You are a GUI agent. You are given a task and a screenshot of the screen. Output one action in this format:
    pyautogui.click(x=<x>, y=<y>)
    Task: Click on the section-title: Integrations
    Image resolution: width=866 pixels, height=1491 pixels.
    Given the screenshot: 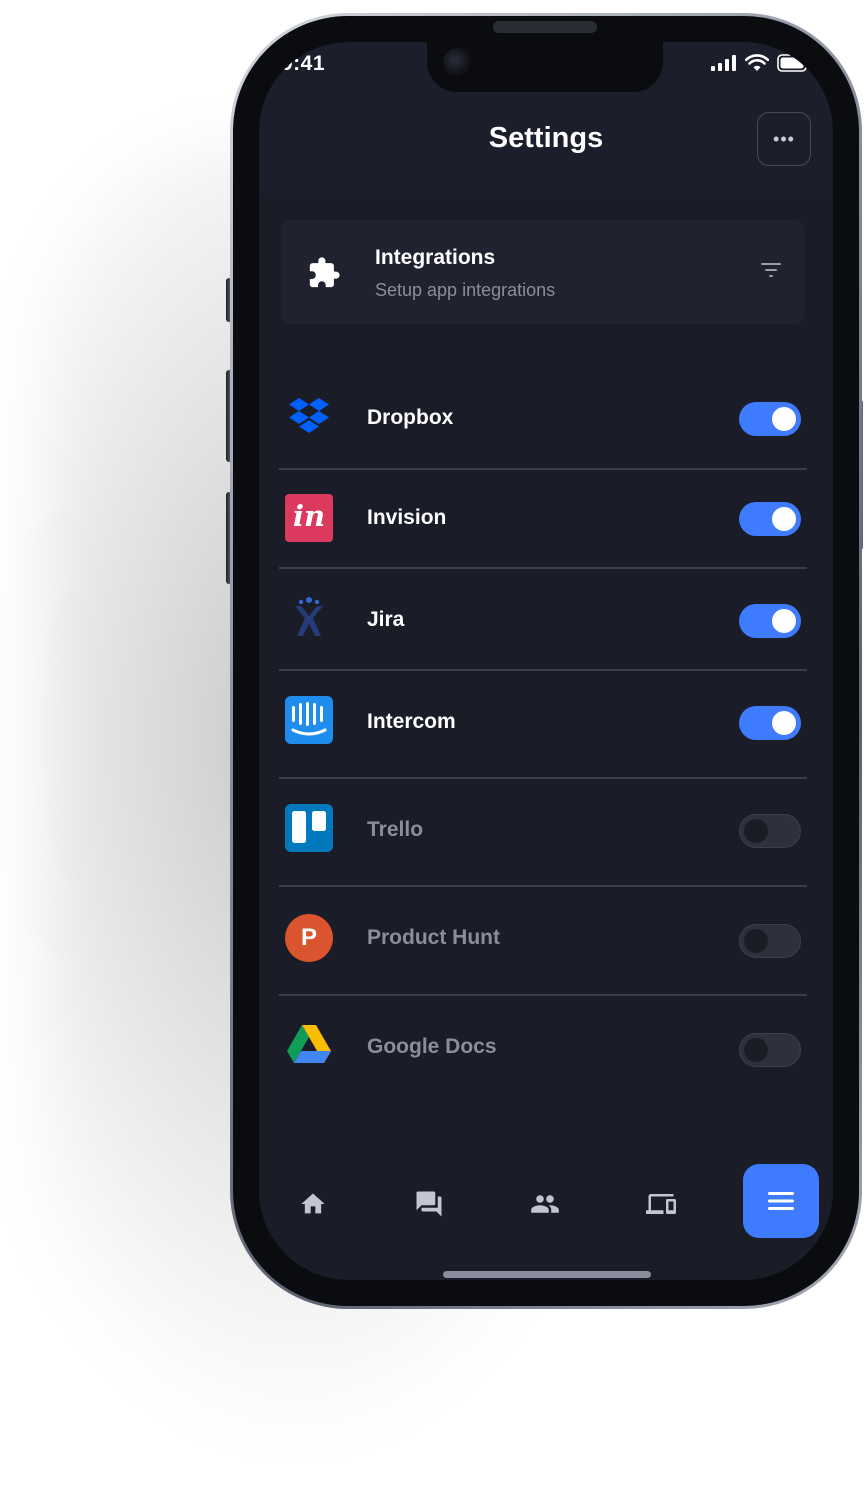 What is the action you would take?
    pyautogui.click(x=435, y=257)
    